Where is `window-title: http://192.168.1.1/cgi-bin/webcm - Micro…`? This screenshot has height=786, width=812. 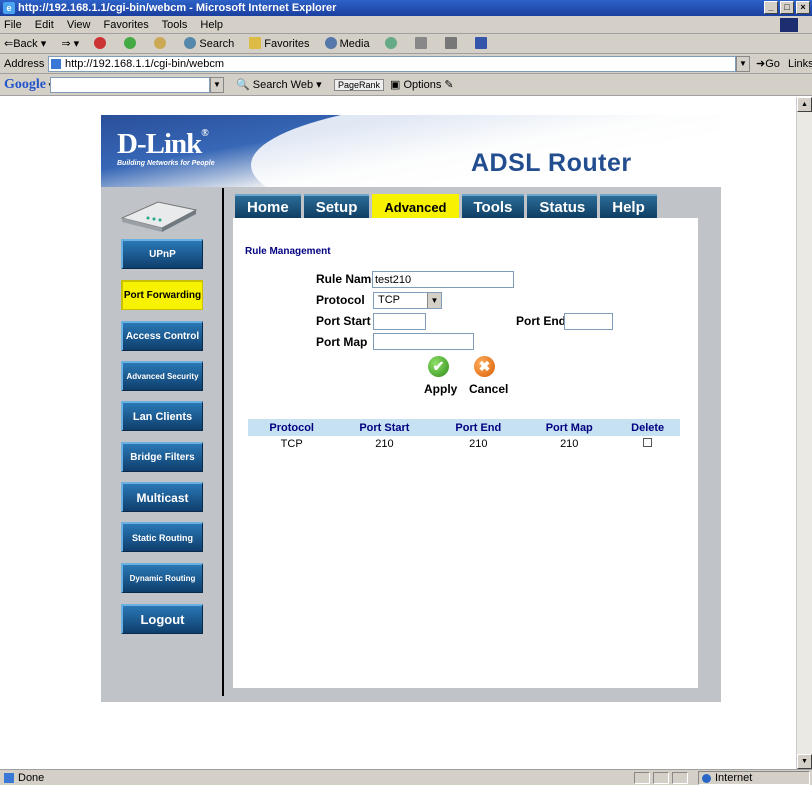 window-title: http://192.168.1.1/cgi-bin/webcm - Micro… is located at coordinates (177, 8).